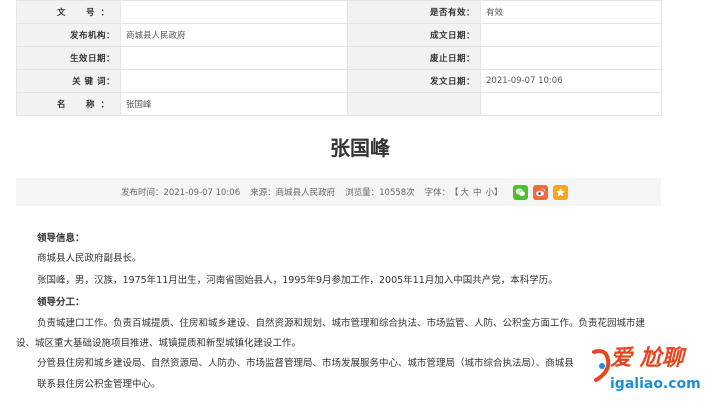 This screenshot has width=720, height=408. I want to click on font-bracket-open: 【, so click(456, 193).